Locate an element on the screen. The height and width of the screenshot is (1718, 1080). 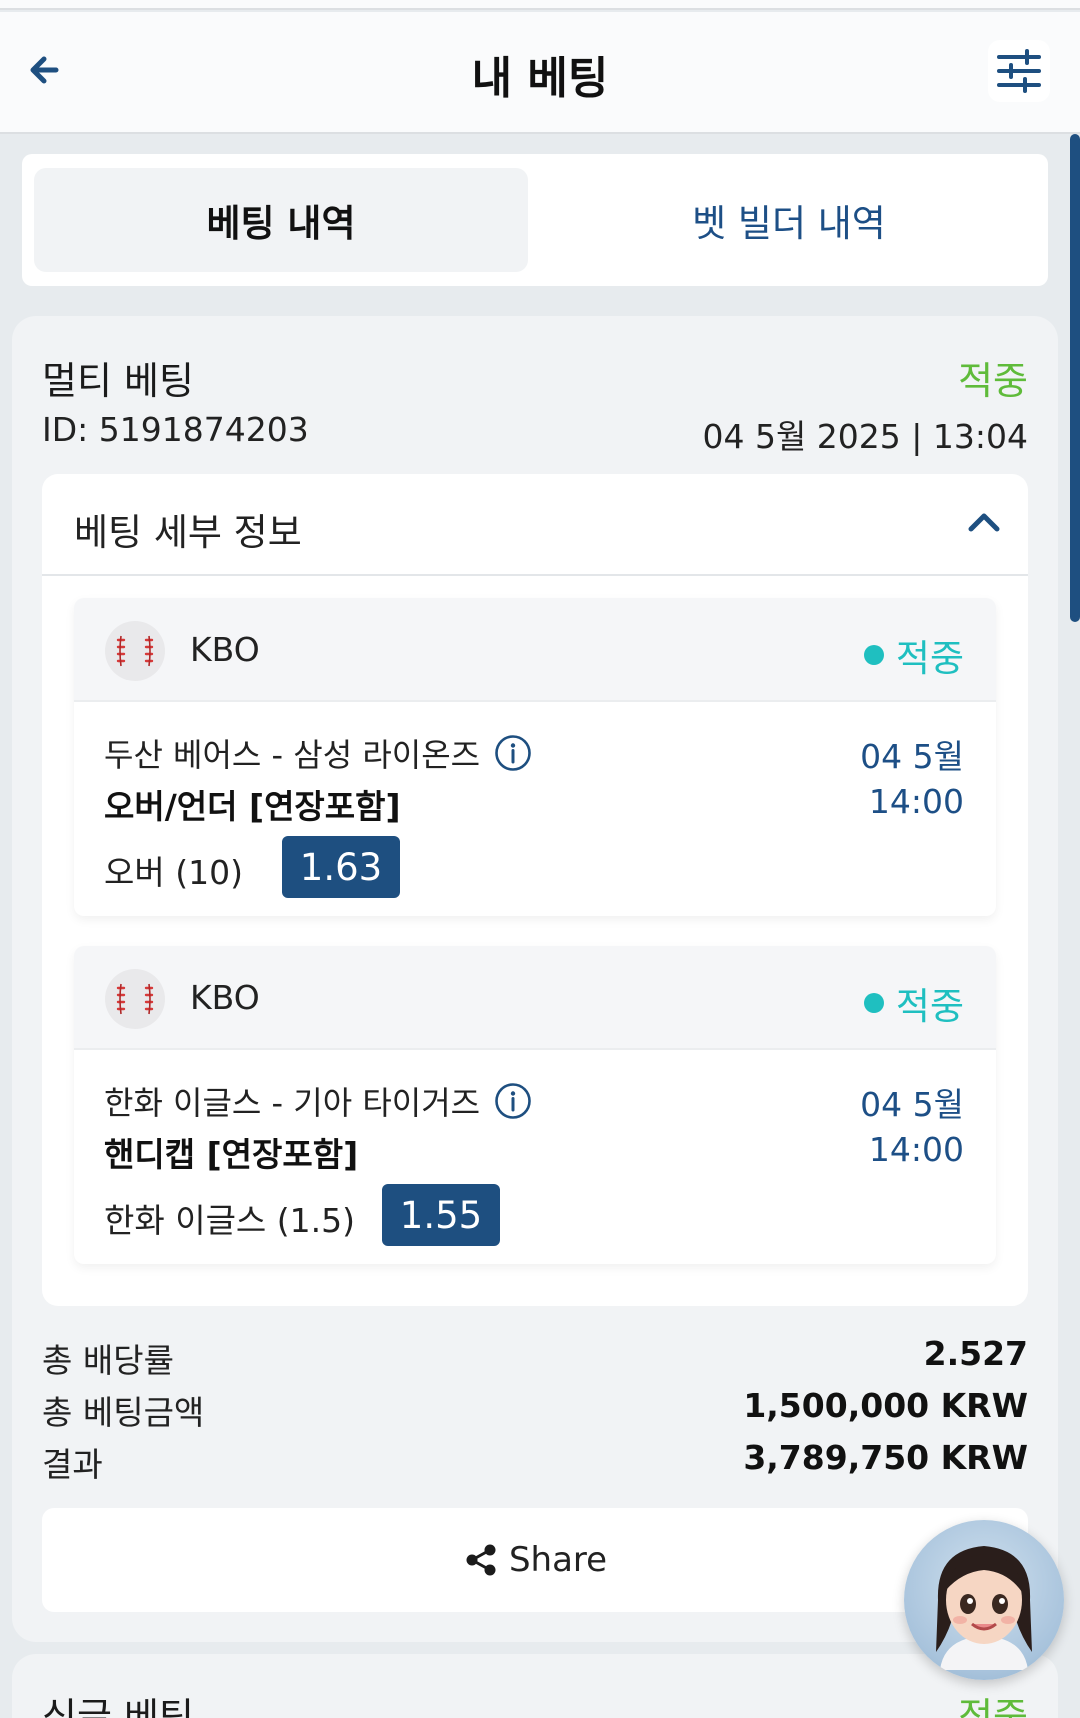
sliders-icon is located at coordinates (1019, 71).